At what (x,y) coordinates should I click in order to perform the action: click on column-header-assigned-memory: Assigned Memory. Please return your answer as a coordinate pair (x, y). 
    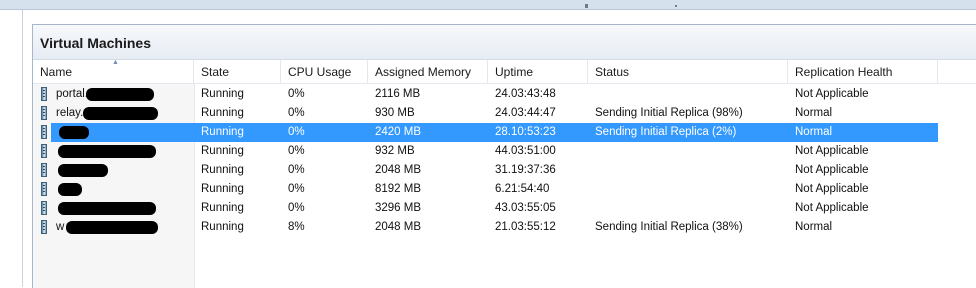
    Looking at the image, I should click on (428, 71).